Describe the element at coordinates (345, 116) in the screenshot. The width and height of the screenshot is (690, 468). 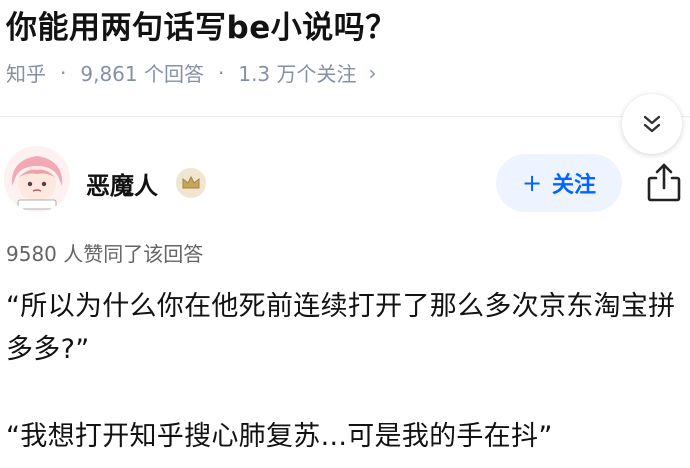
I see `divider` at that location.